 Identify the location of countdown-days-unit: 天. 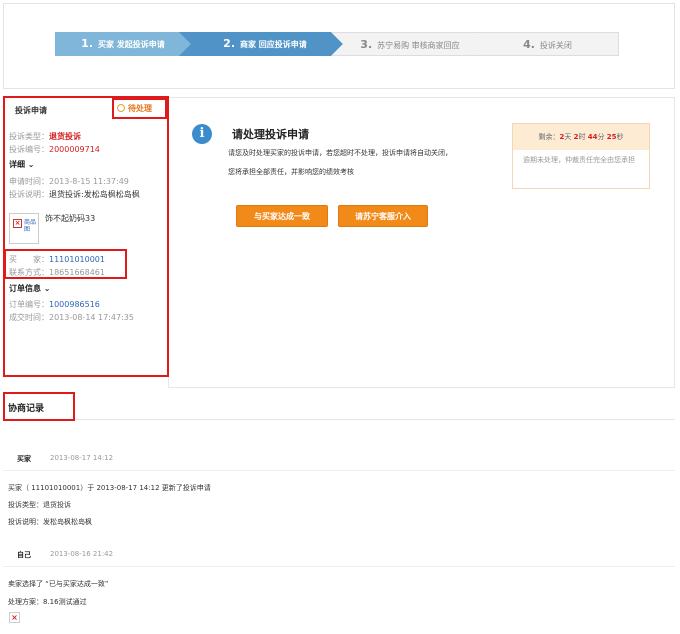
(568, 137).